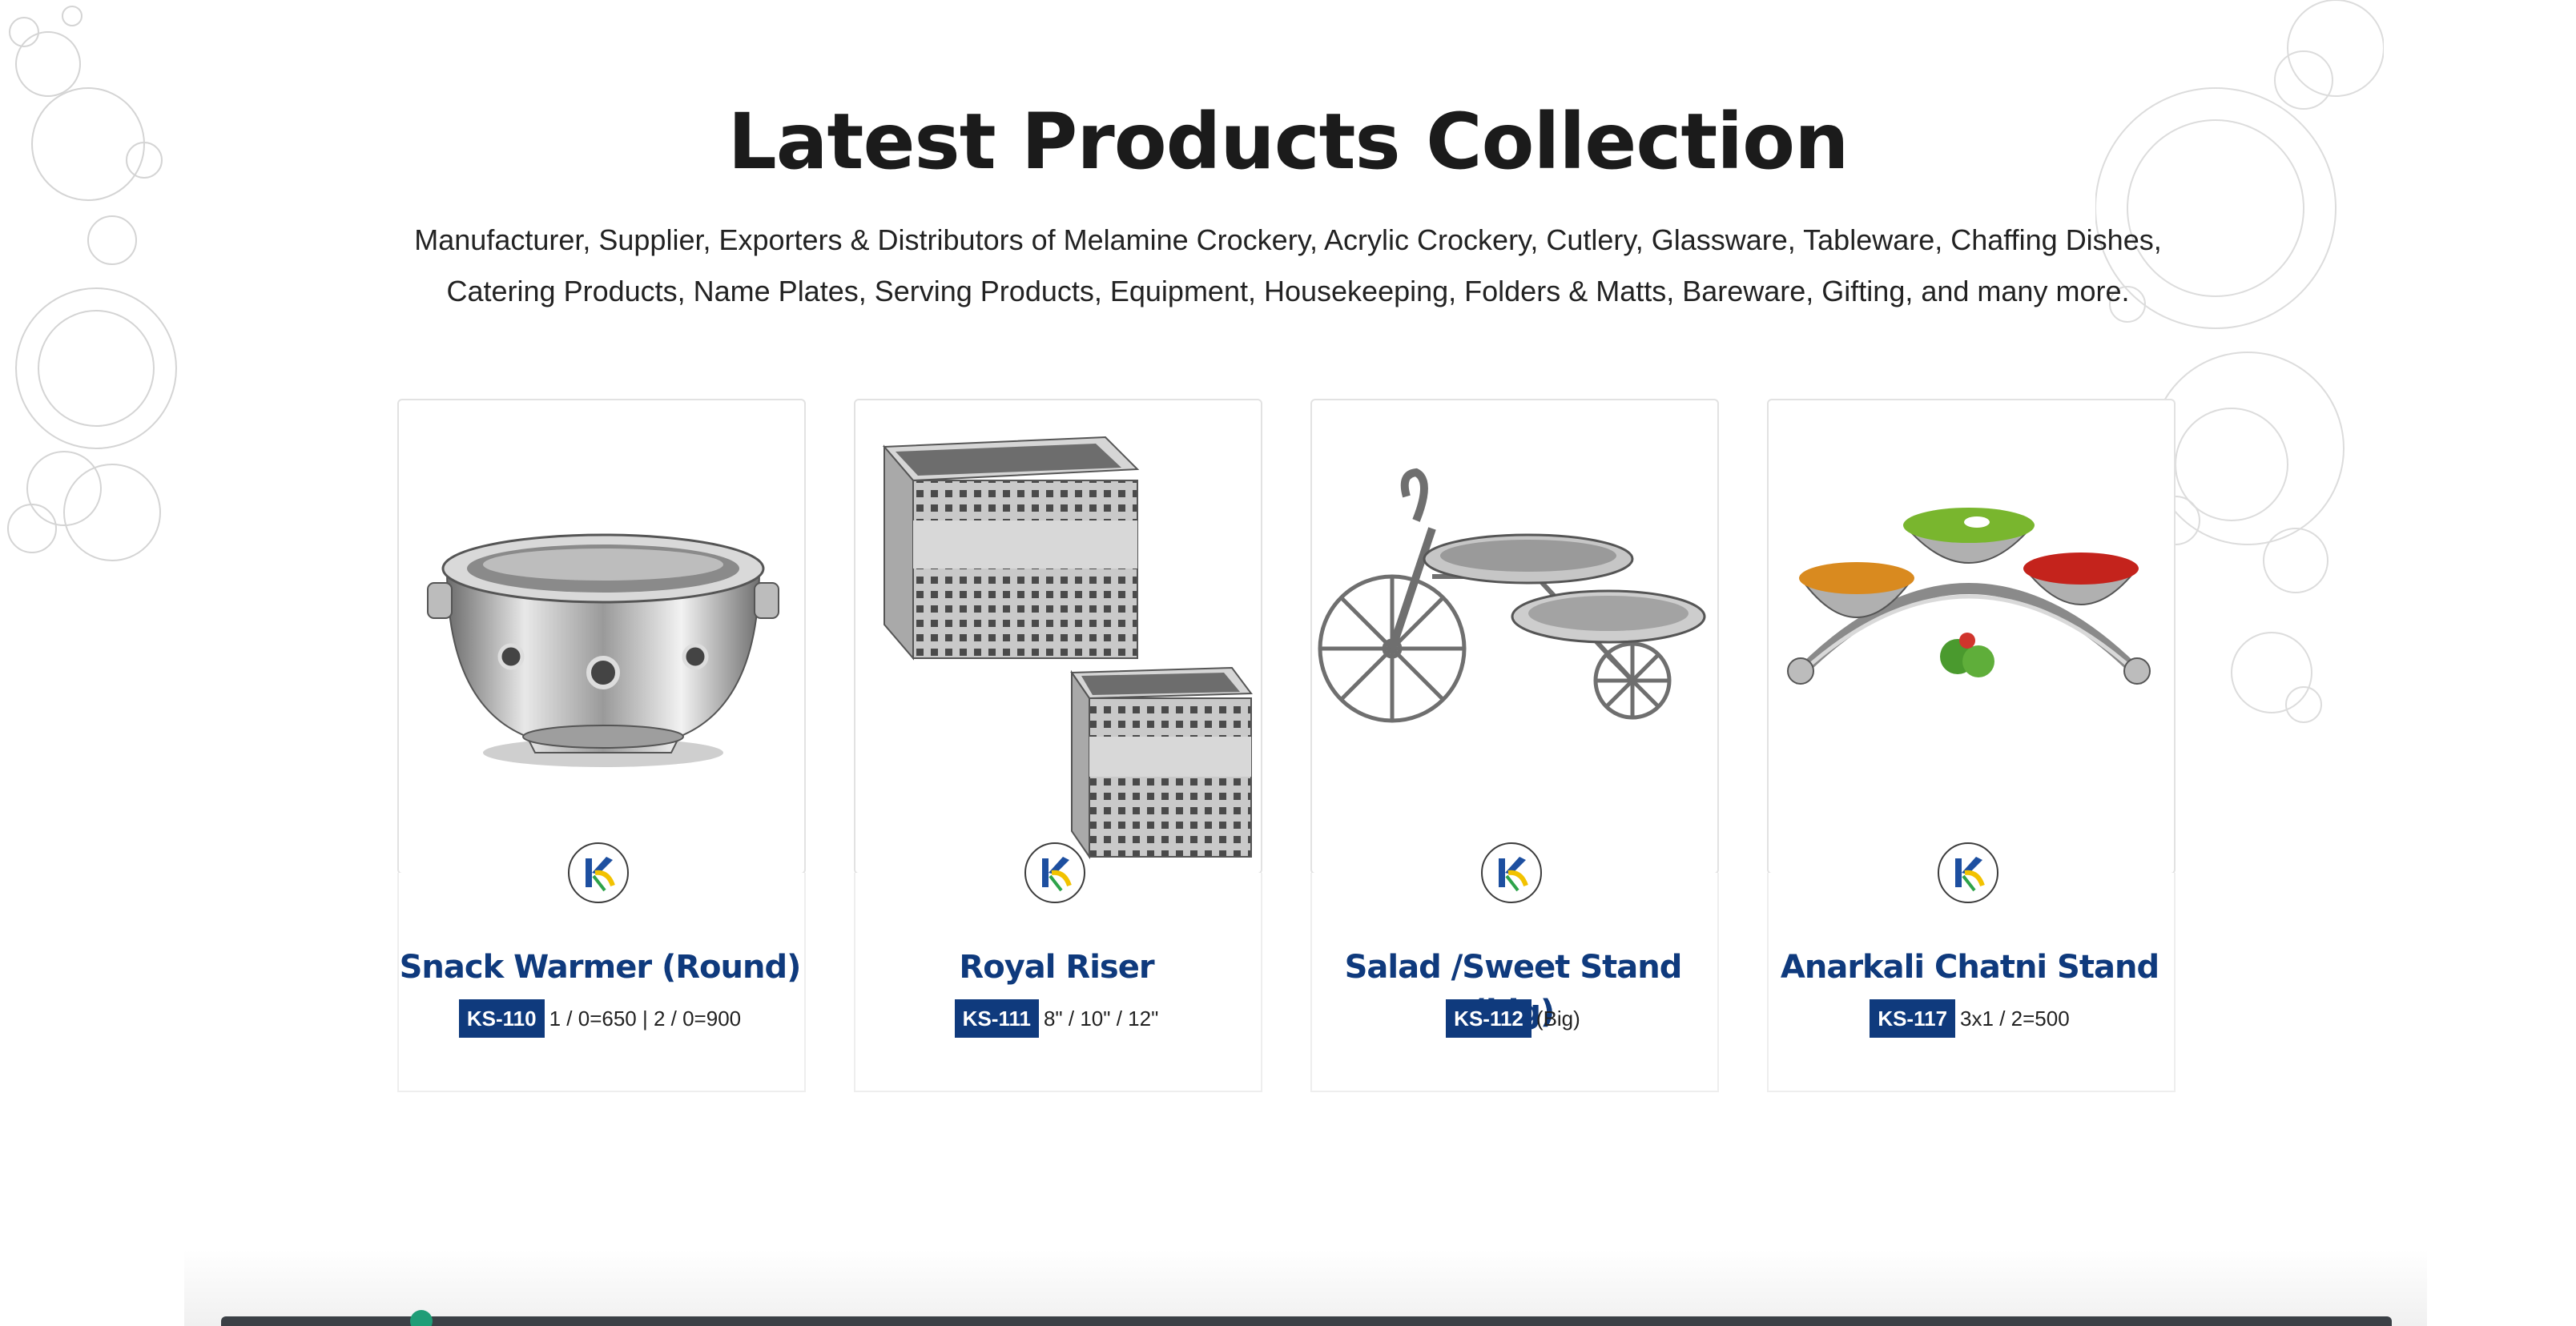  Describe the element at coordinates (2015, 1019) in the screenshot. I see `product-detail: 3x1 / 2=500` at that location.